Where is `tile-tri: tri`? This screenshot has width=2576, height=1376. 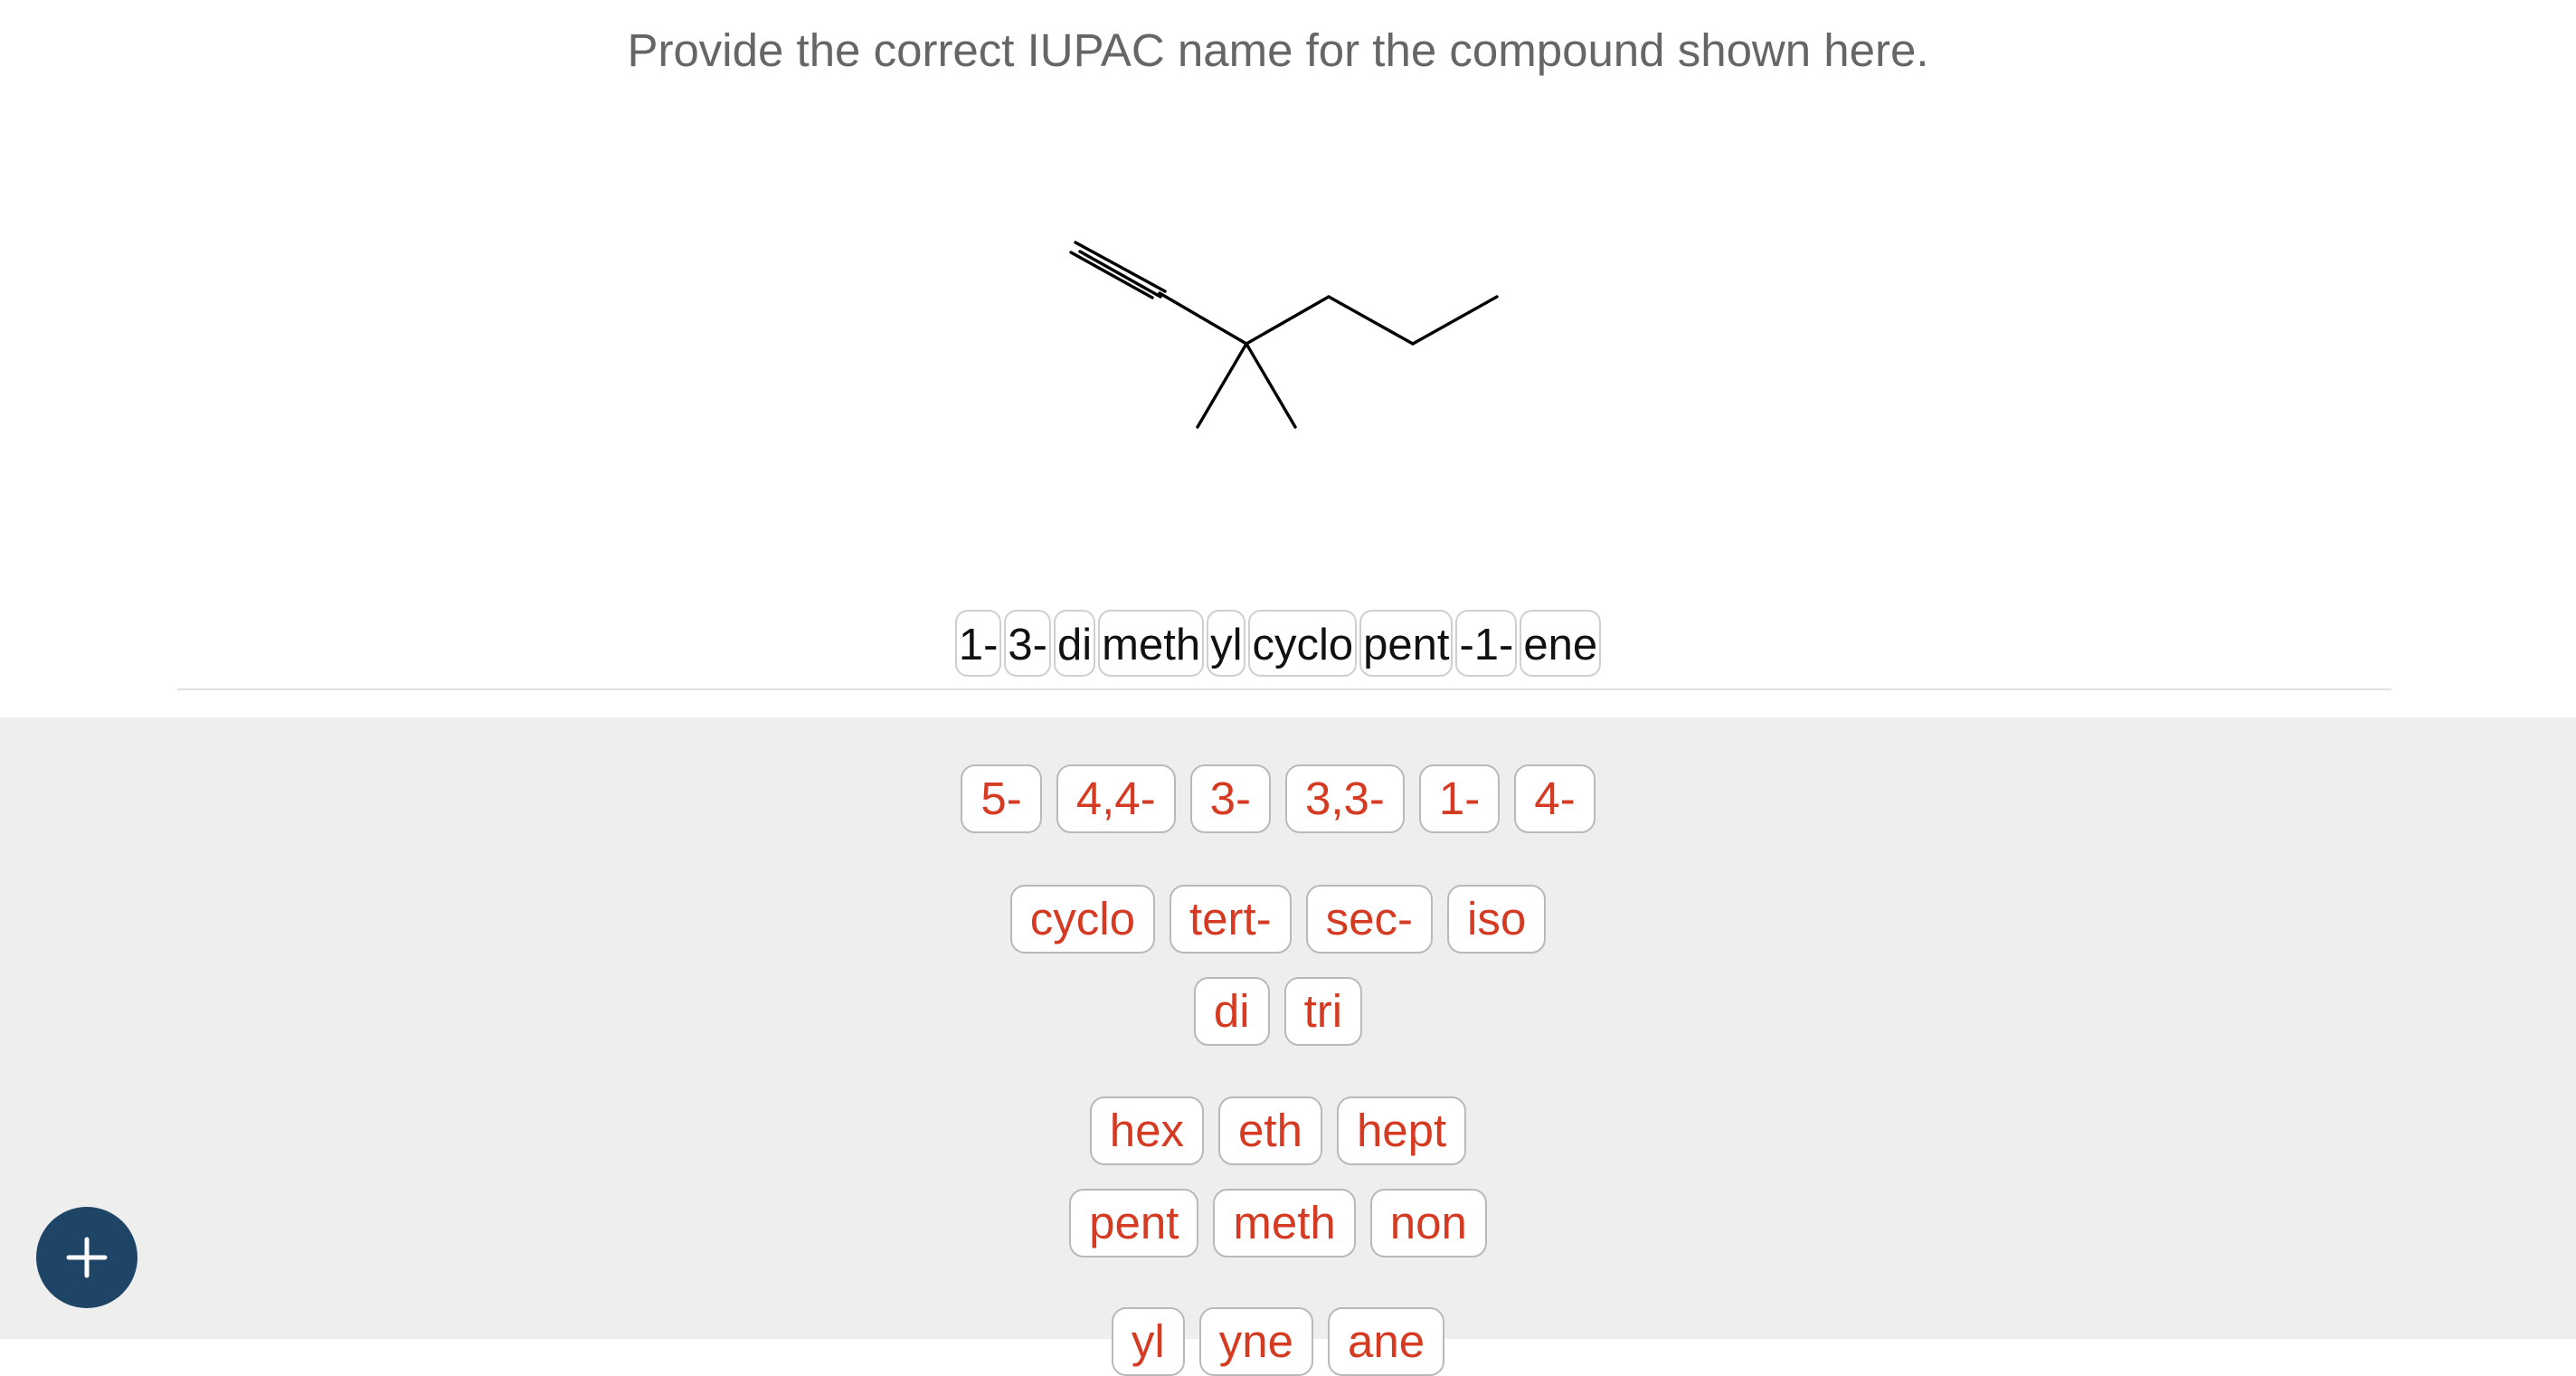
tile-tri: tri is located at coordinates (1323, 1012).